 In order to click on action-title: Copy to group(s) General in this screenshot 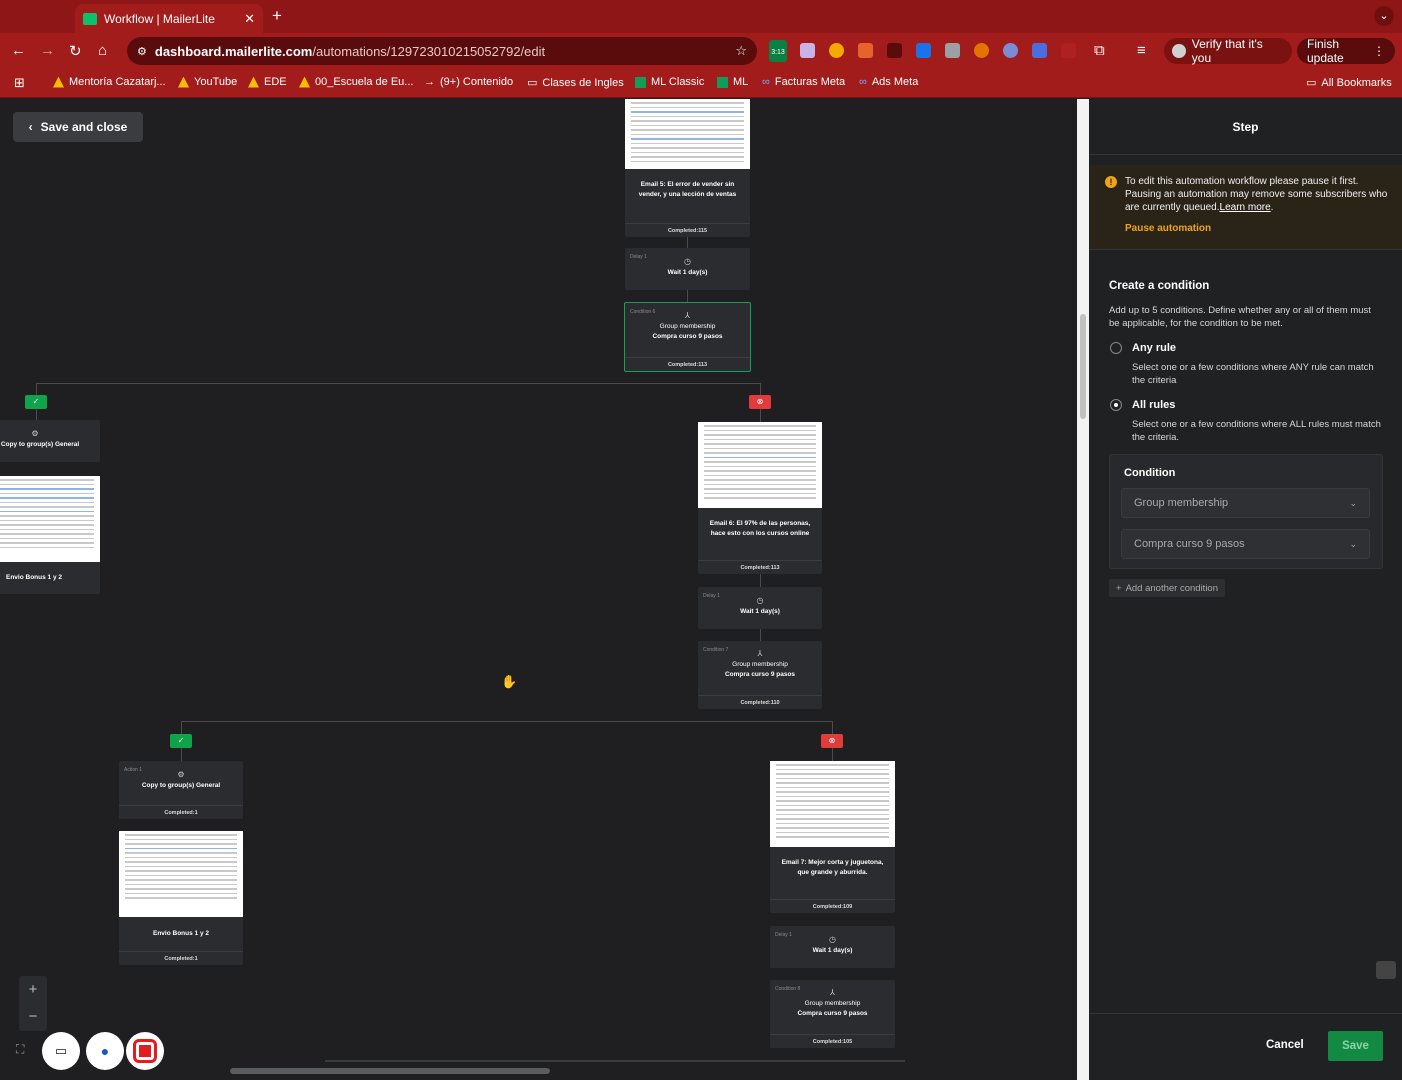, I will do `click(181, 785)`.